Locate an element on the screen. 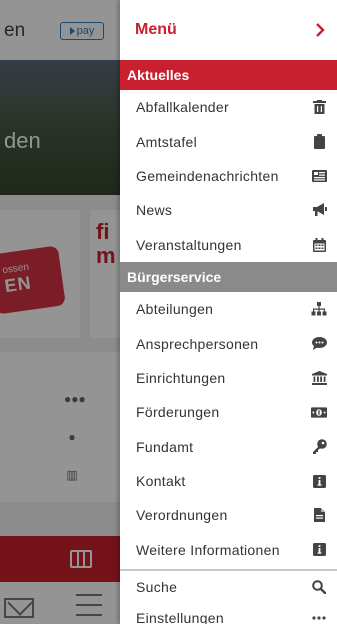 Image resolution: width=337 pixels, height=624 pixels. clipboard-icon is located at coordinates (319, 142).